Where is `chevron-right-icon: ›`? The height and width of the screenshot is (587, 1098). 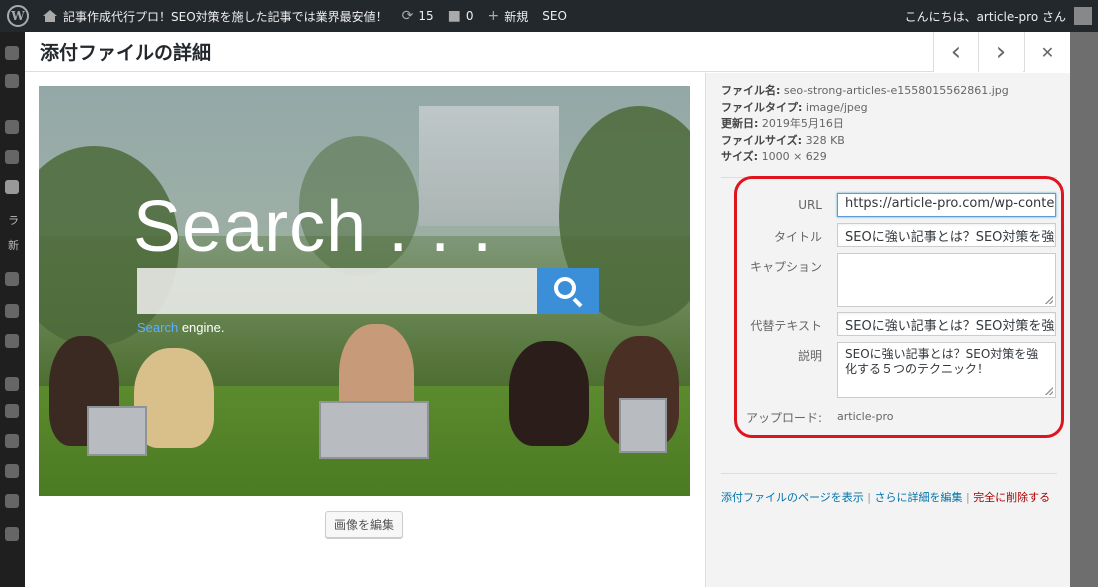 chevron-right-icon: › is located at coordinates (1001, 52).